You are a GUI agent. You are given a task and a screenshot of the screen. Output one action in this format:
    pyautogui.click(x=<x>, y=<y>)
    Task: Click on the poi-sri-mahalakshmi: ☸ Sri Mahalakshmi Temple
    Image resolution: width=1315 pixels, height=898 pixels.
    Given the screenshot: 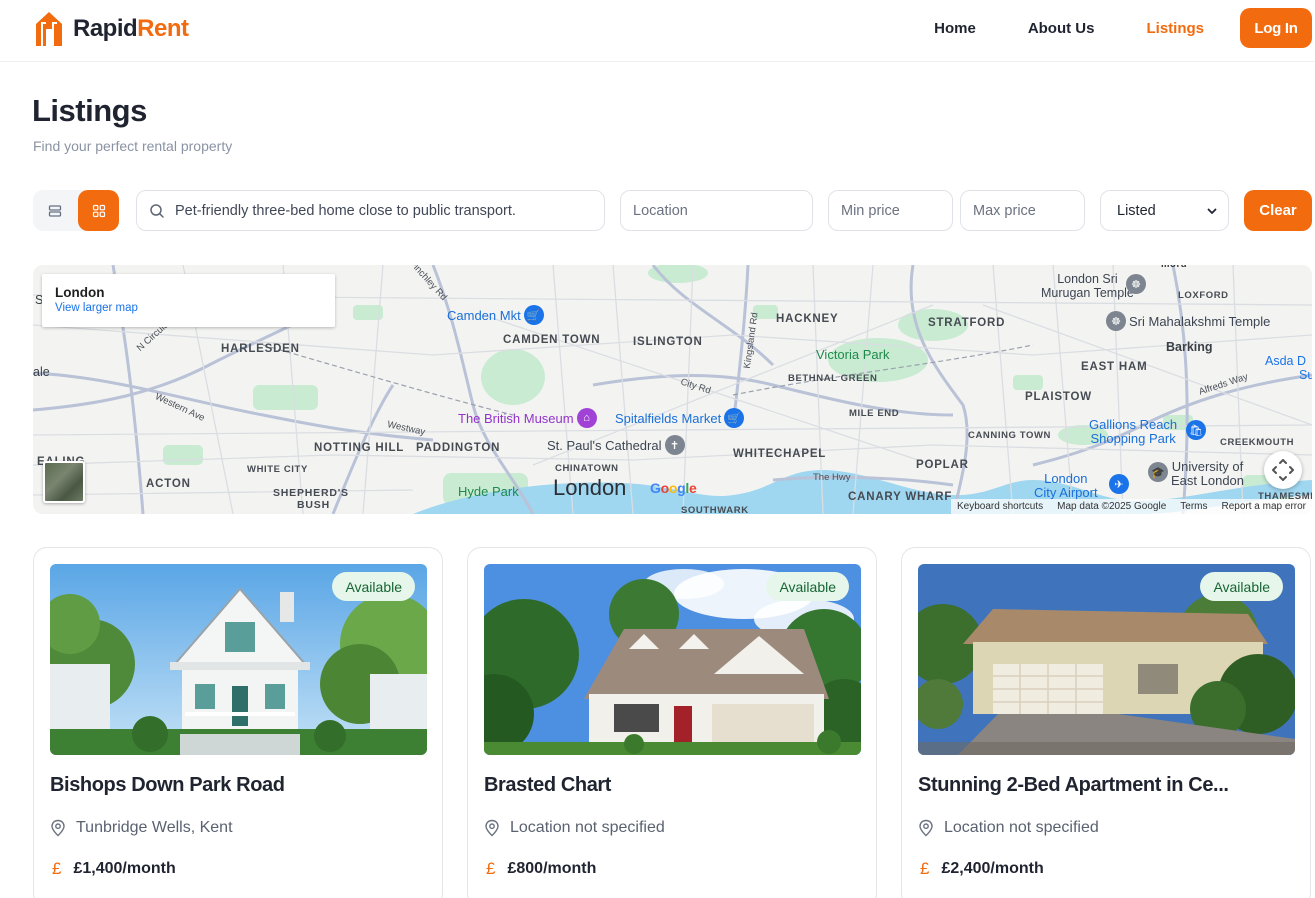 What is the action you would take?
    pyautogui.click(x=1186, y=321)
    